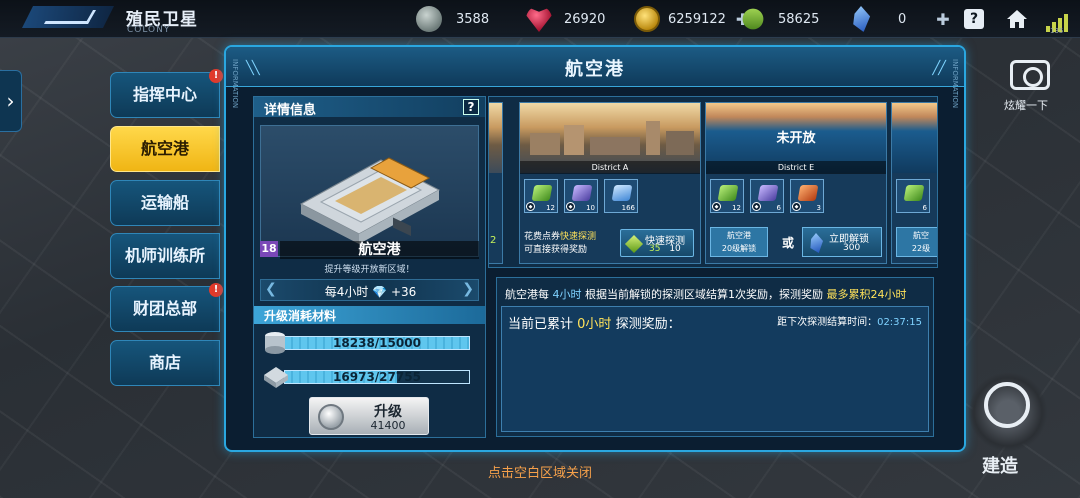 The width and height of the screenshot is (1080, 498). I want to click on unlock-requirement-building: 航空港, so click(739, 235).